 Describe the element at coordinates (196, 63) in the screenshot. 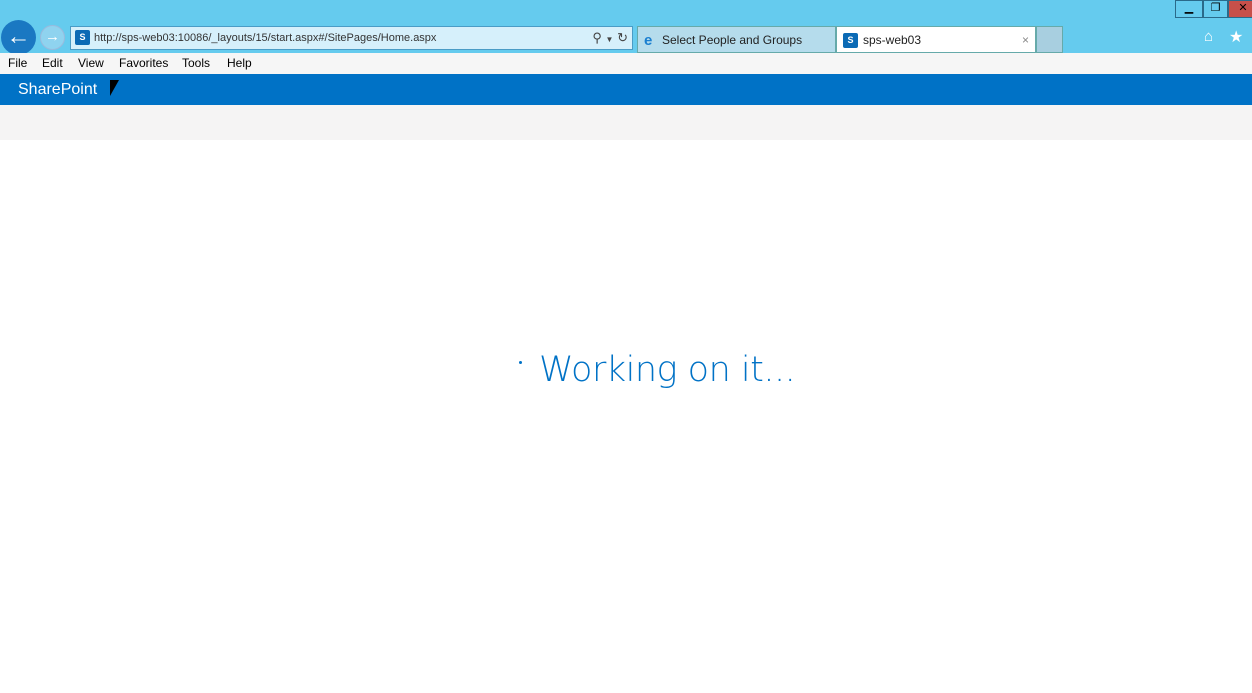

I see `menu-tools: Tools` at that location.